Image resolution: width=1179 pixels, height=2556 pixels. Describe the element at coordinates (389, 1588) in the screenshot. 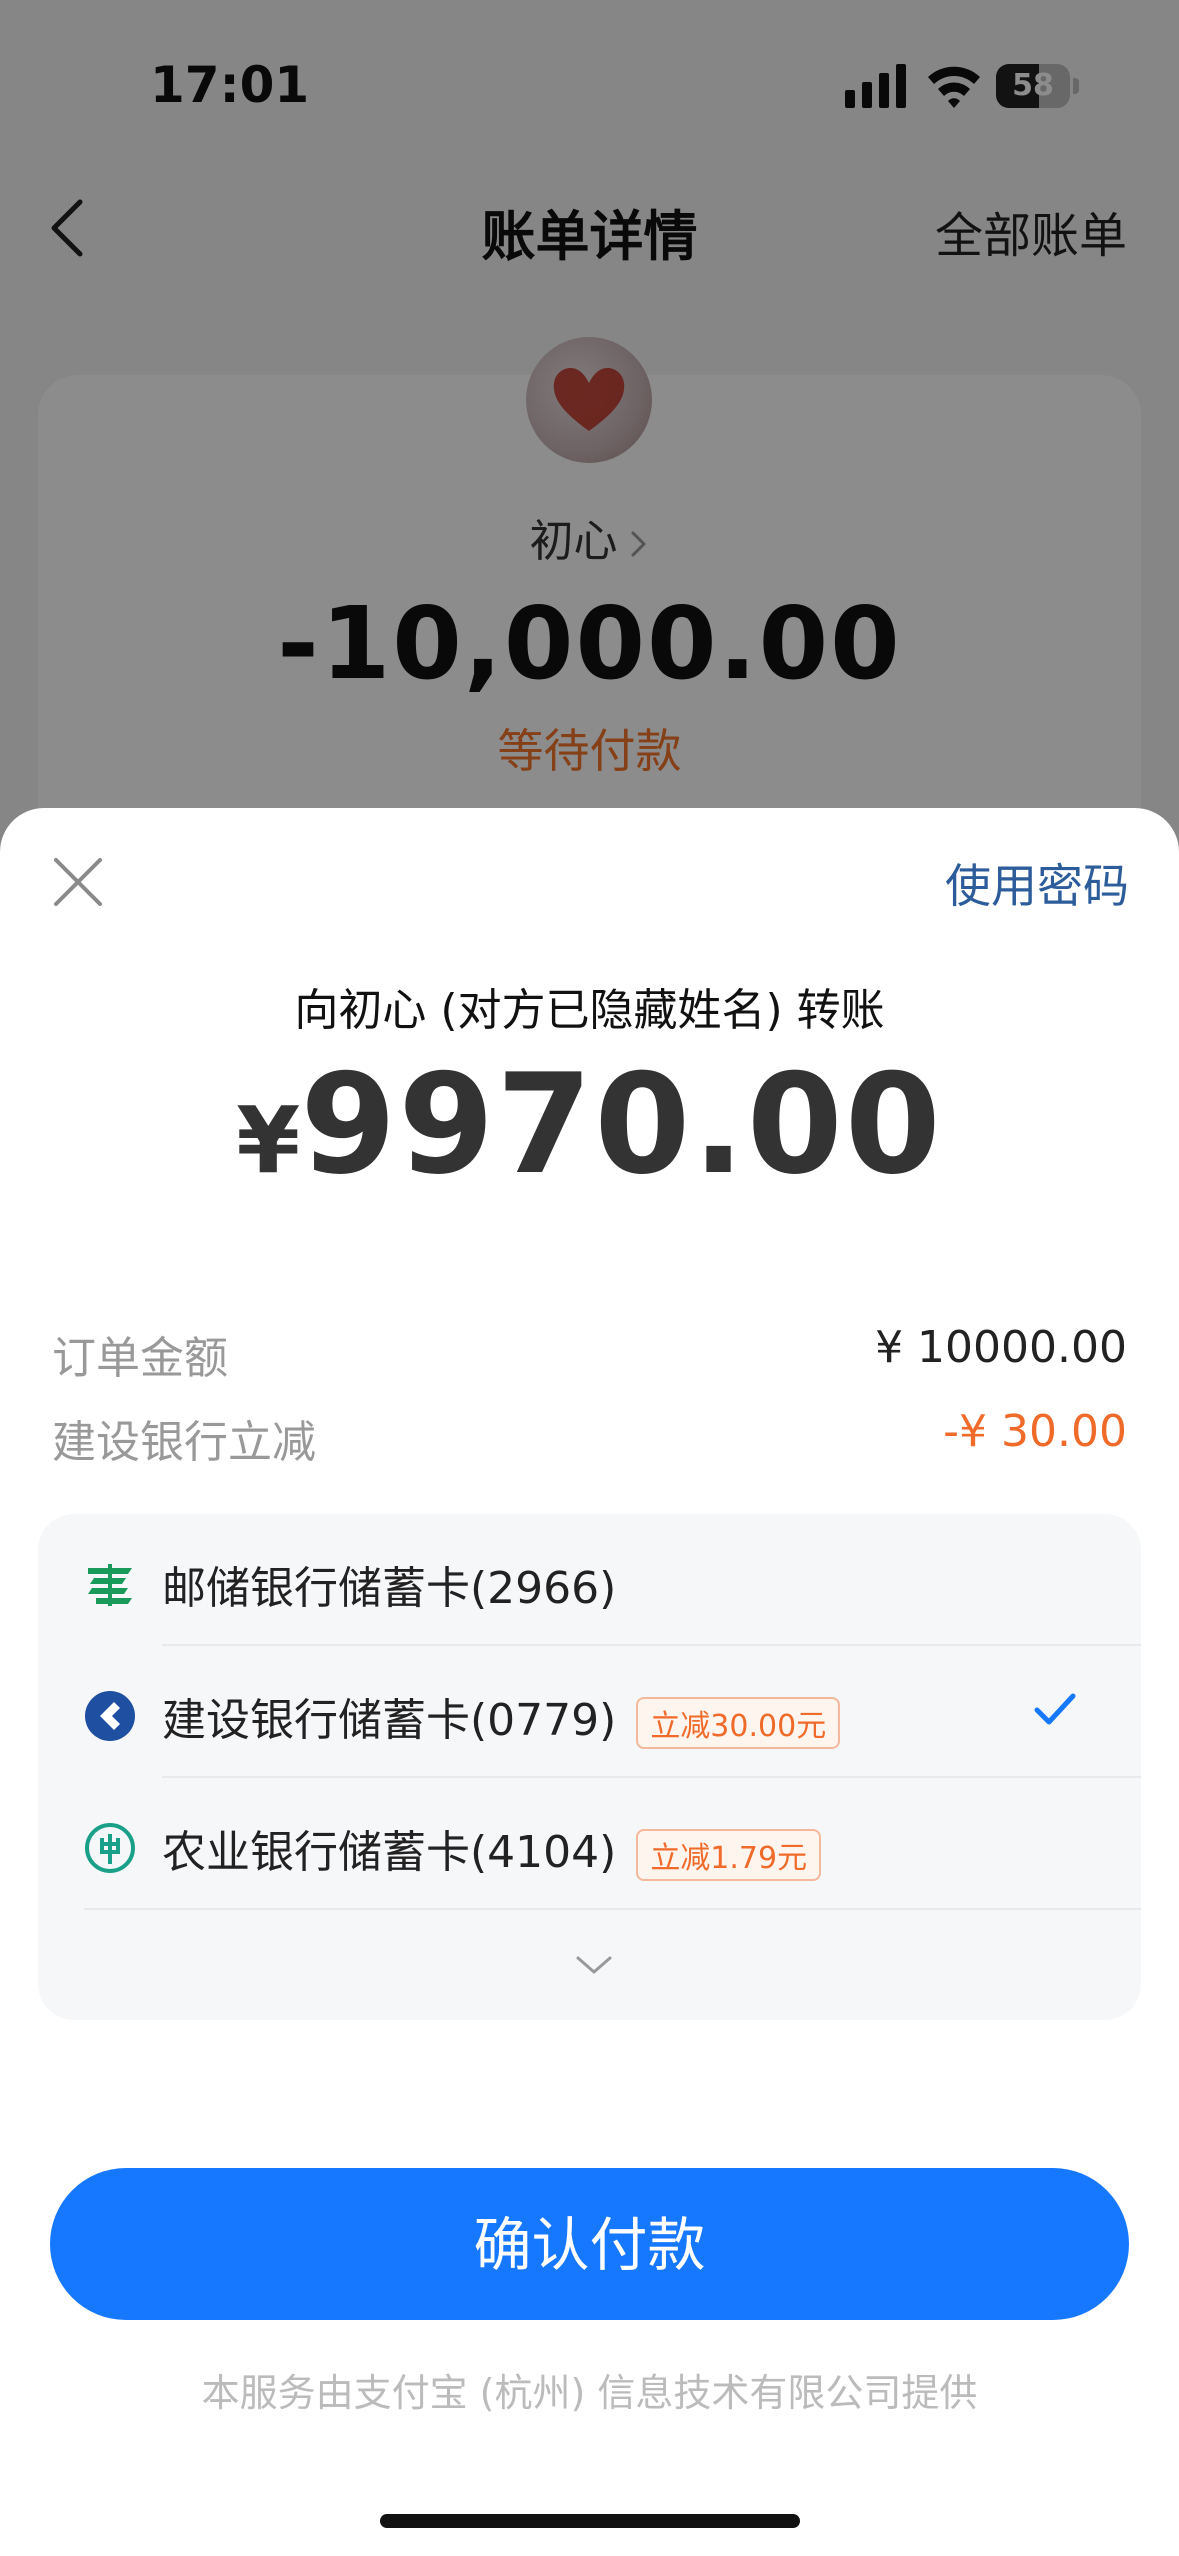

I see `card-name: 邮储银行储蓄卡(2966)` at that location.